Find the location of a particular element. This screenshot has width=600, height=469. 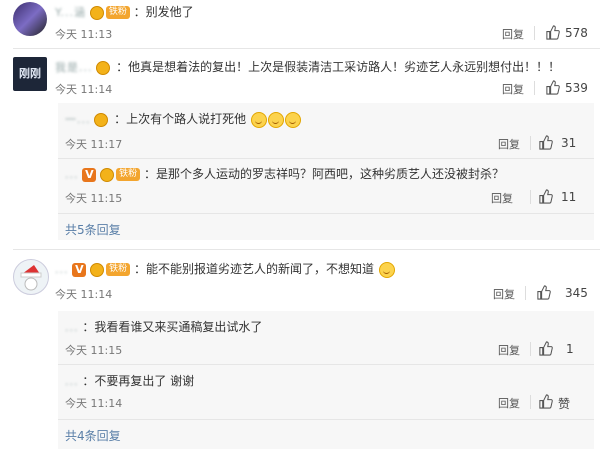

reply-time: 今天 11:17 is located at coordinates (94, 144).